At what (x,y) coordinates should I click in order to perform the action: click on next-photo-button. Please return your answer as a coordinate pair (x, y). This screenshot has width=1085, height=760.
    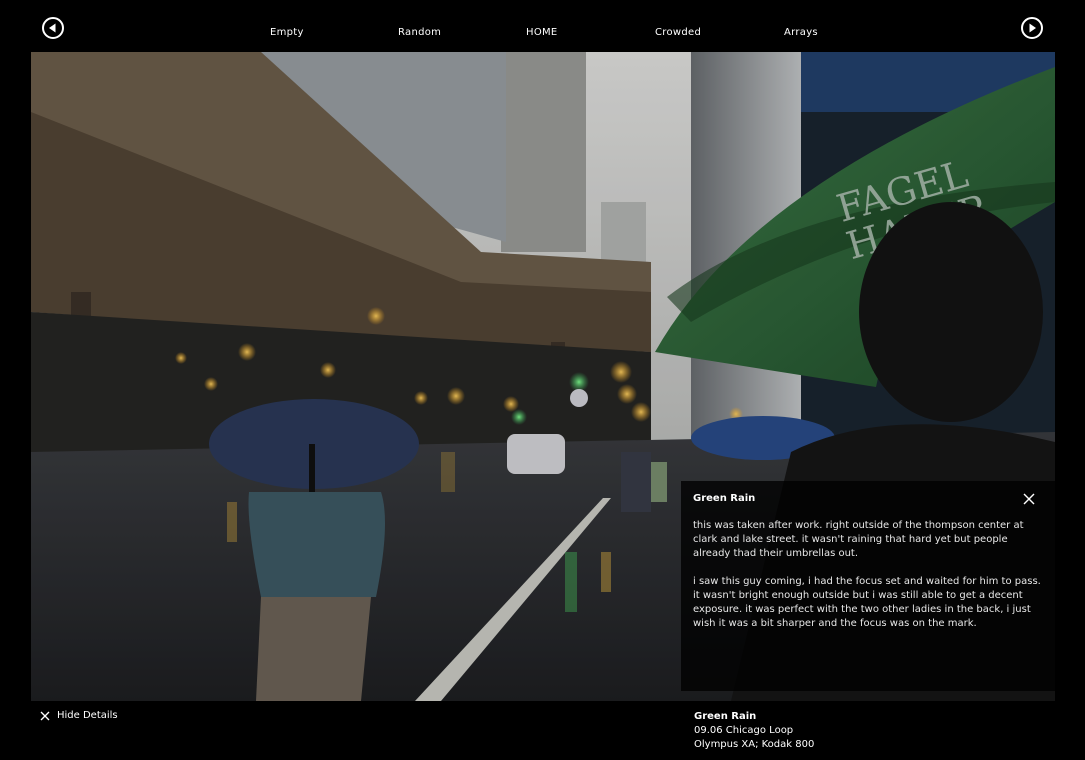
    Looking at the image, I should click on (1032, 28).